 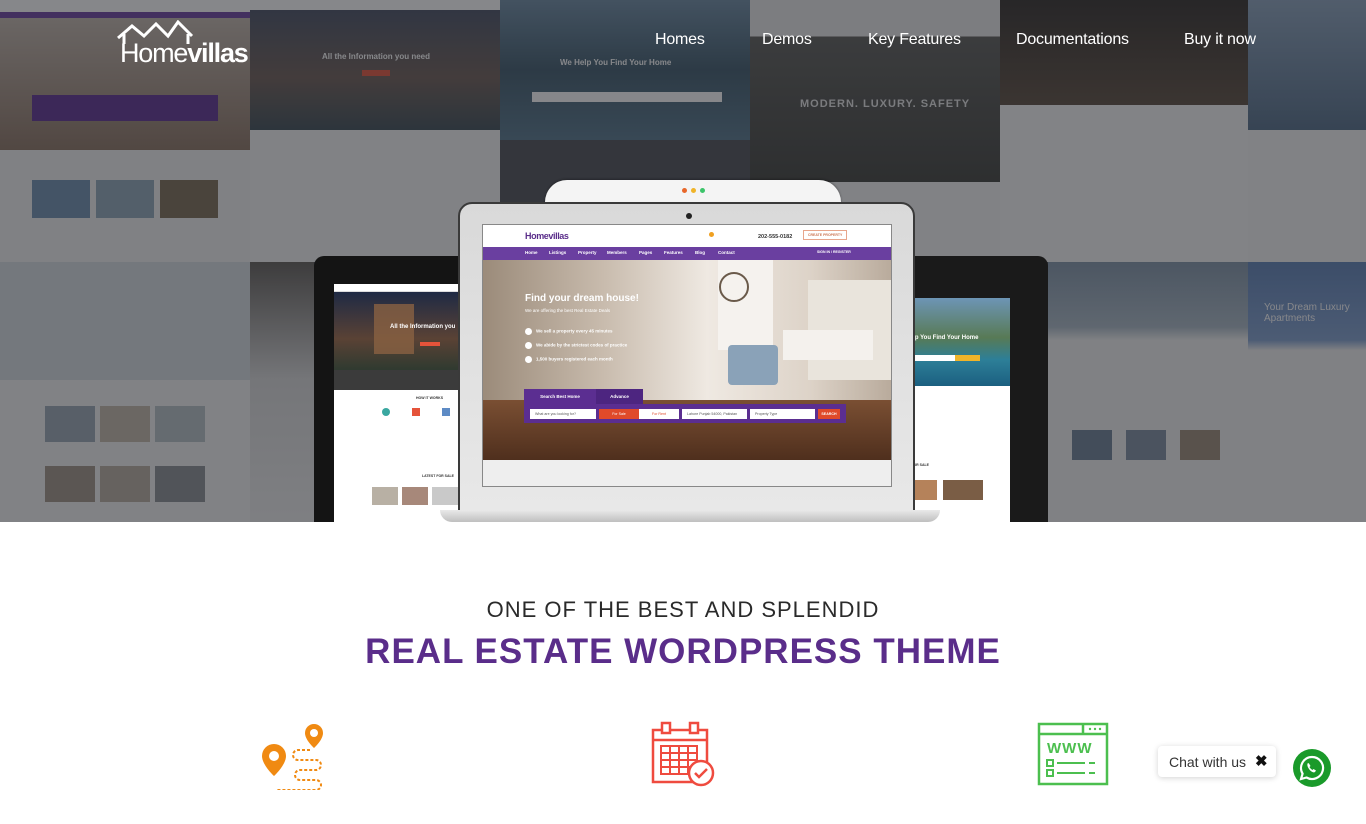 What do you see at coordinates (659, 414) in the screenshot?
I see `mock-for-rent: For Rent` at bounding box center [659, 414].